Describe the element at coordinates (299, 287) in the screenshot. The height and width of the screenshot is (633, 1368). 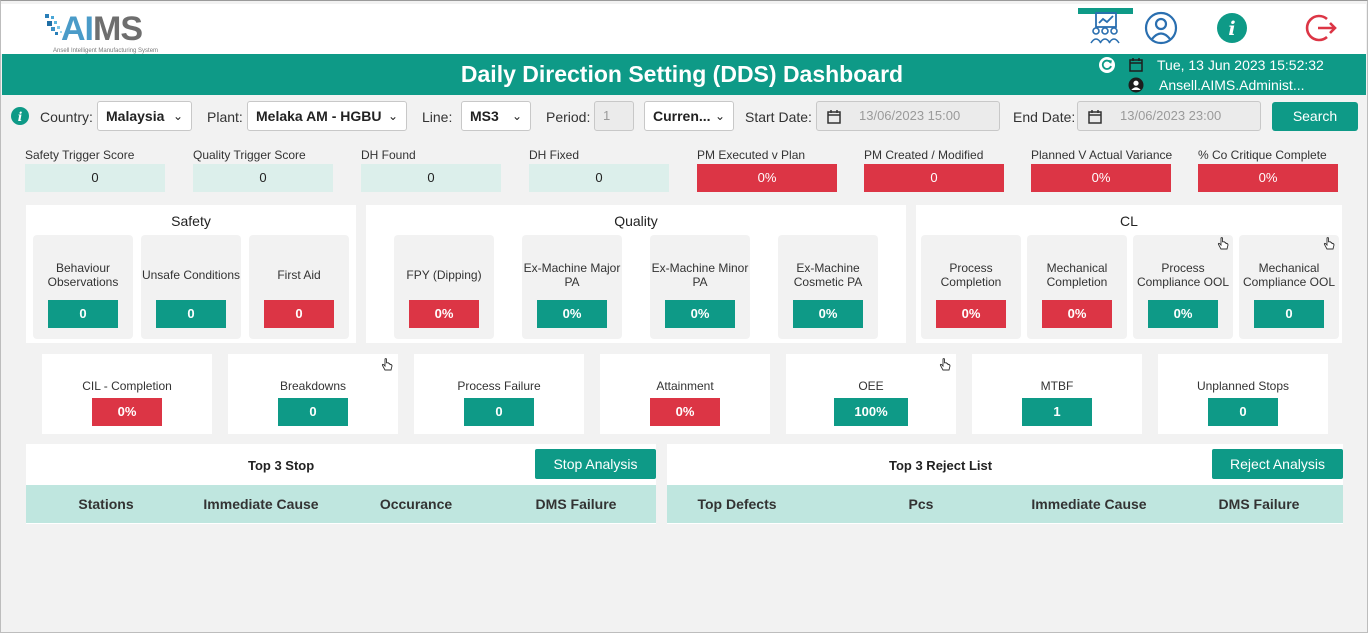
I see `card-first-aid: First Aid 0` at that location.